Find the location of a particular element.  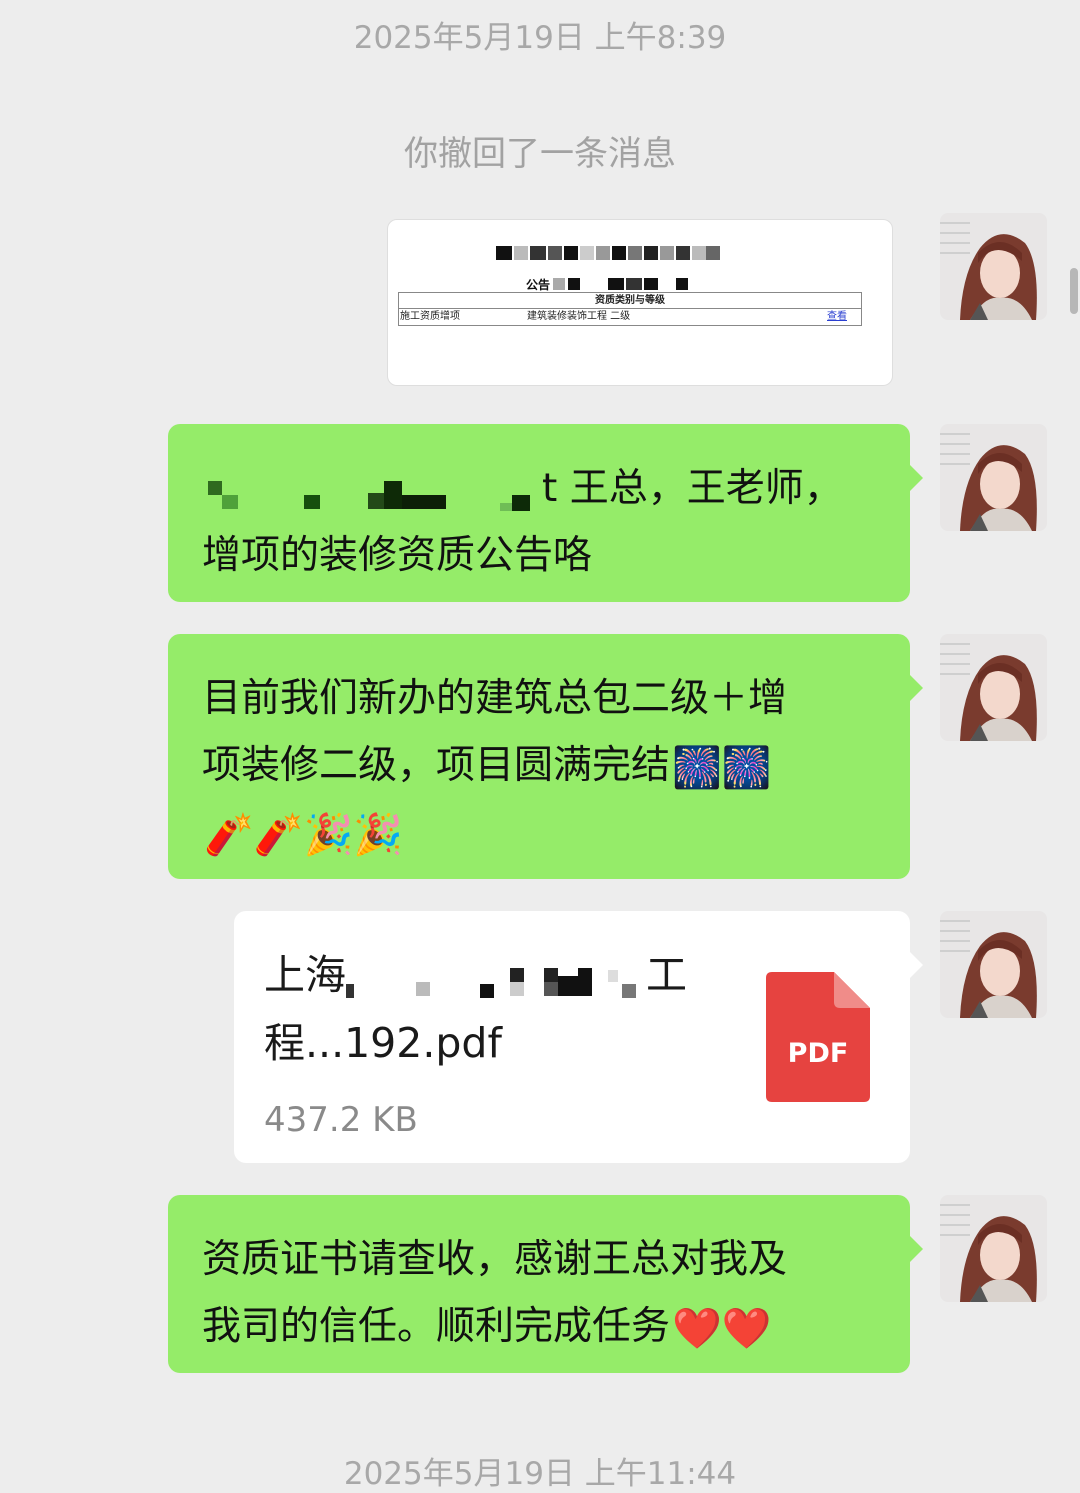

view-link: 查看 is located at coordinates (837, 317).